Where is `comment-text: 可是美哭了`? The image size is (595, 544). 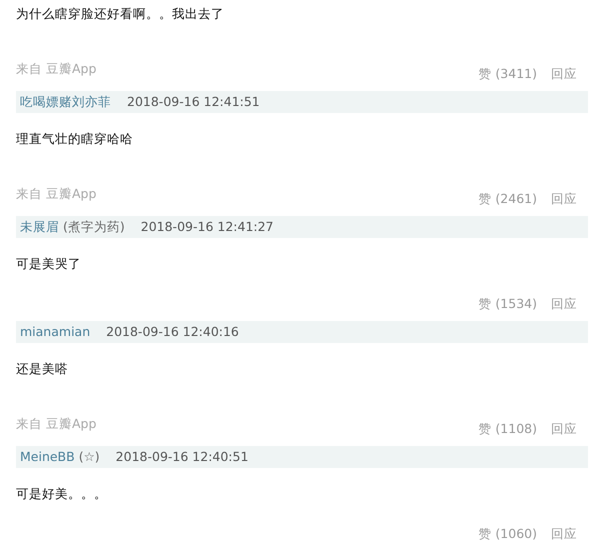 comment-text: 可是美哭了 is located at coordinates (49, 264).